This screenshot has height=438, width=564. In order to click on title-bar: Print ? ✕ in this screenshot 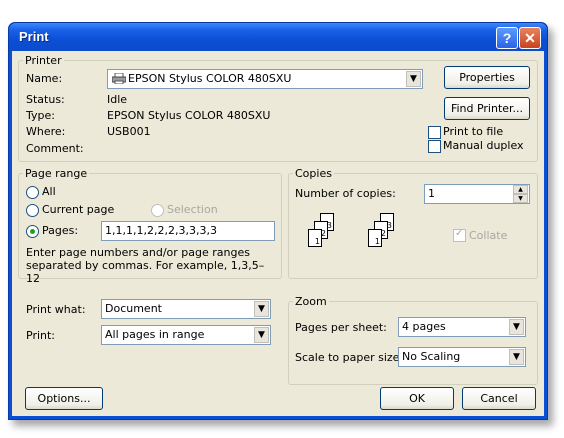, I will do `click(278, 37)`.